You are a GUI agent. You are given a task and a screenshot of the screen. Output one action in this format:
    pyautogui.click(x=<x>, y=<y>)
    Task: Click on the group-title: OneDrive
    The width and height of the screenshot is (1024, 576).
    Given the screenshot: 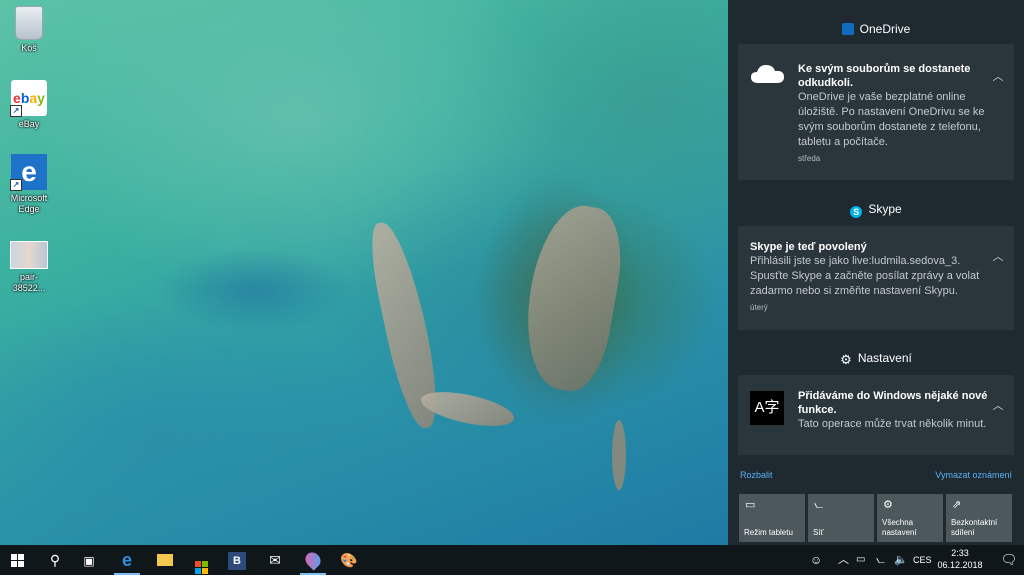 What is the action you would take?
    pyautogui.click(x=885, y=29)
    